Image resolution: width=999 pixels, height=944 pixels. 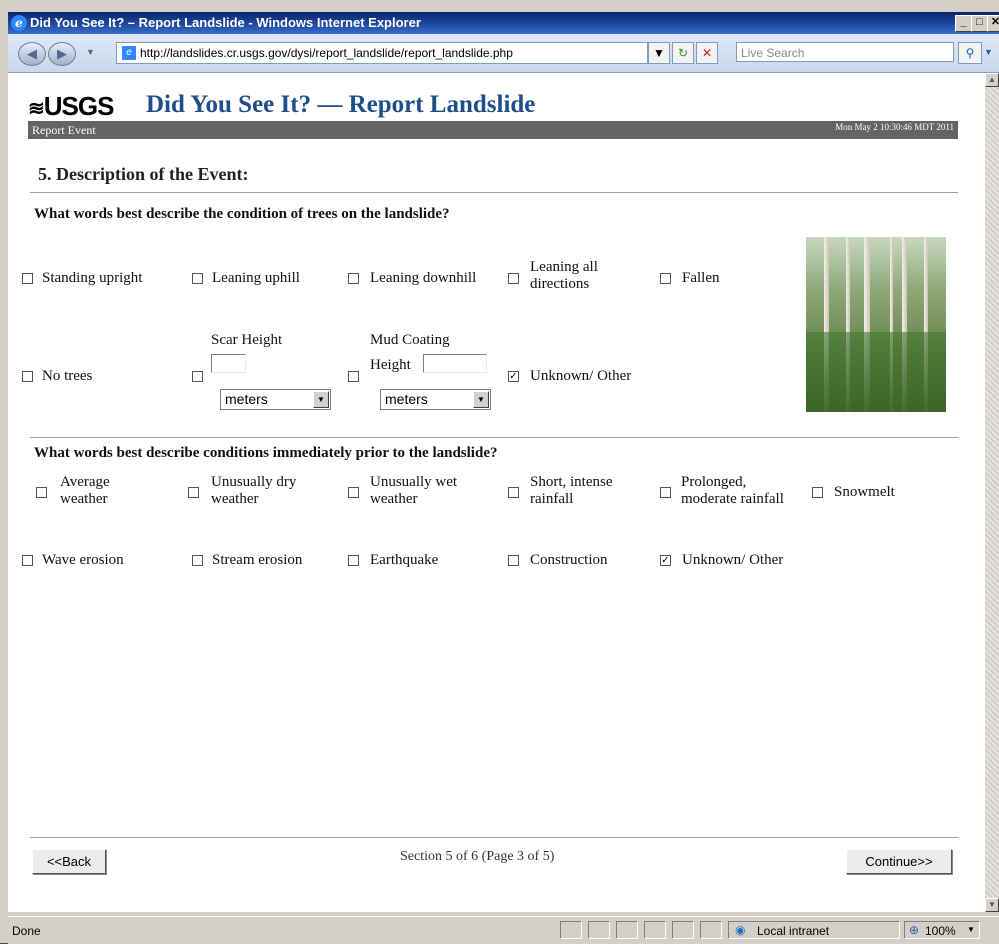 What do you see at coordinates (659, 53) in the screenshot?
I see `address-dropdown-icon: ▼` at bounding box center [659, 53].